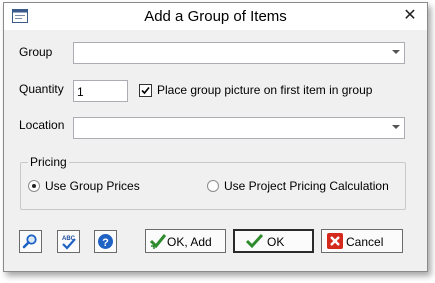 The image size is (435, 283). Describe the element at coordinates (36, 52) in the screenshot. I see `group-label: Group` at that location.